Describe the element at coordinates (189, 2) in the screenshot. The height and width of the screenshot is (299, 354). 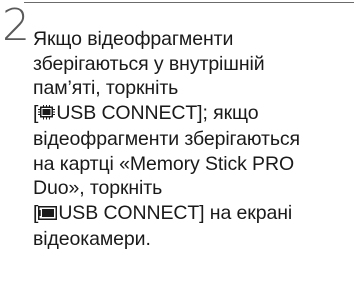
I see `section-divider` at that location.